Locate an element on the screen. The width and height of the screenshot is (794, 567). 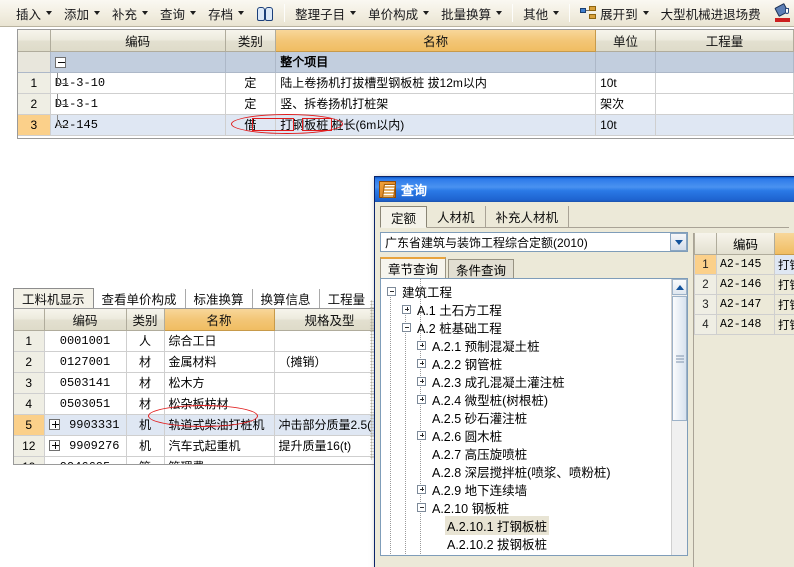
table-row: 2 D1-3-1 定 竖、拆卷扬机打桩架 架次 is located at coordinates (406, 104).